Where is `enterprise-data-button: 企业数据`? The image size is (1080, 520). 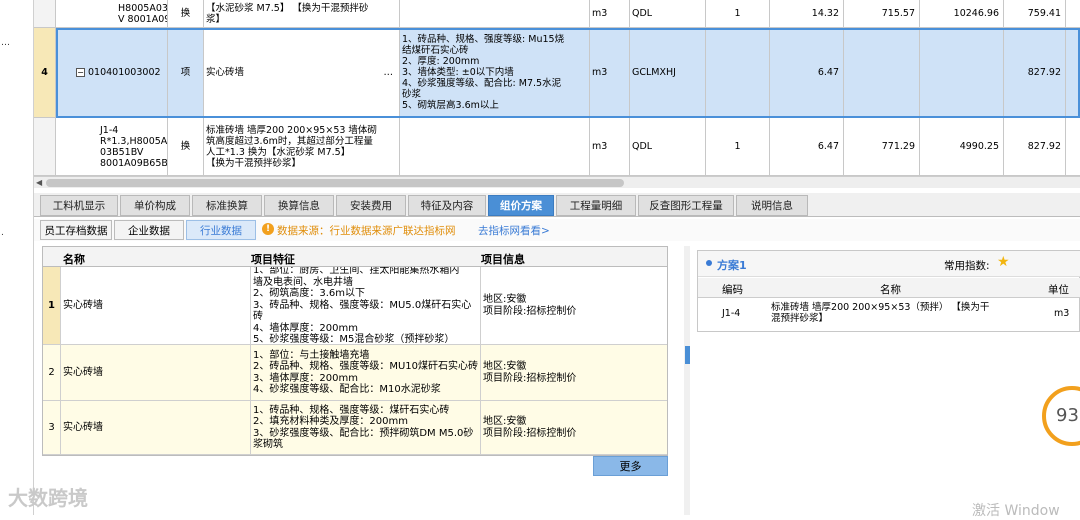 enterprise-data-button: 企业数据 is located at coordinates (149, 230).